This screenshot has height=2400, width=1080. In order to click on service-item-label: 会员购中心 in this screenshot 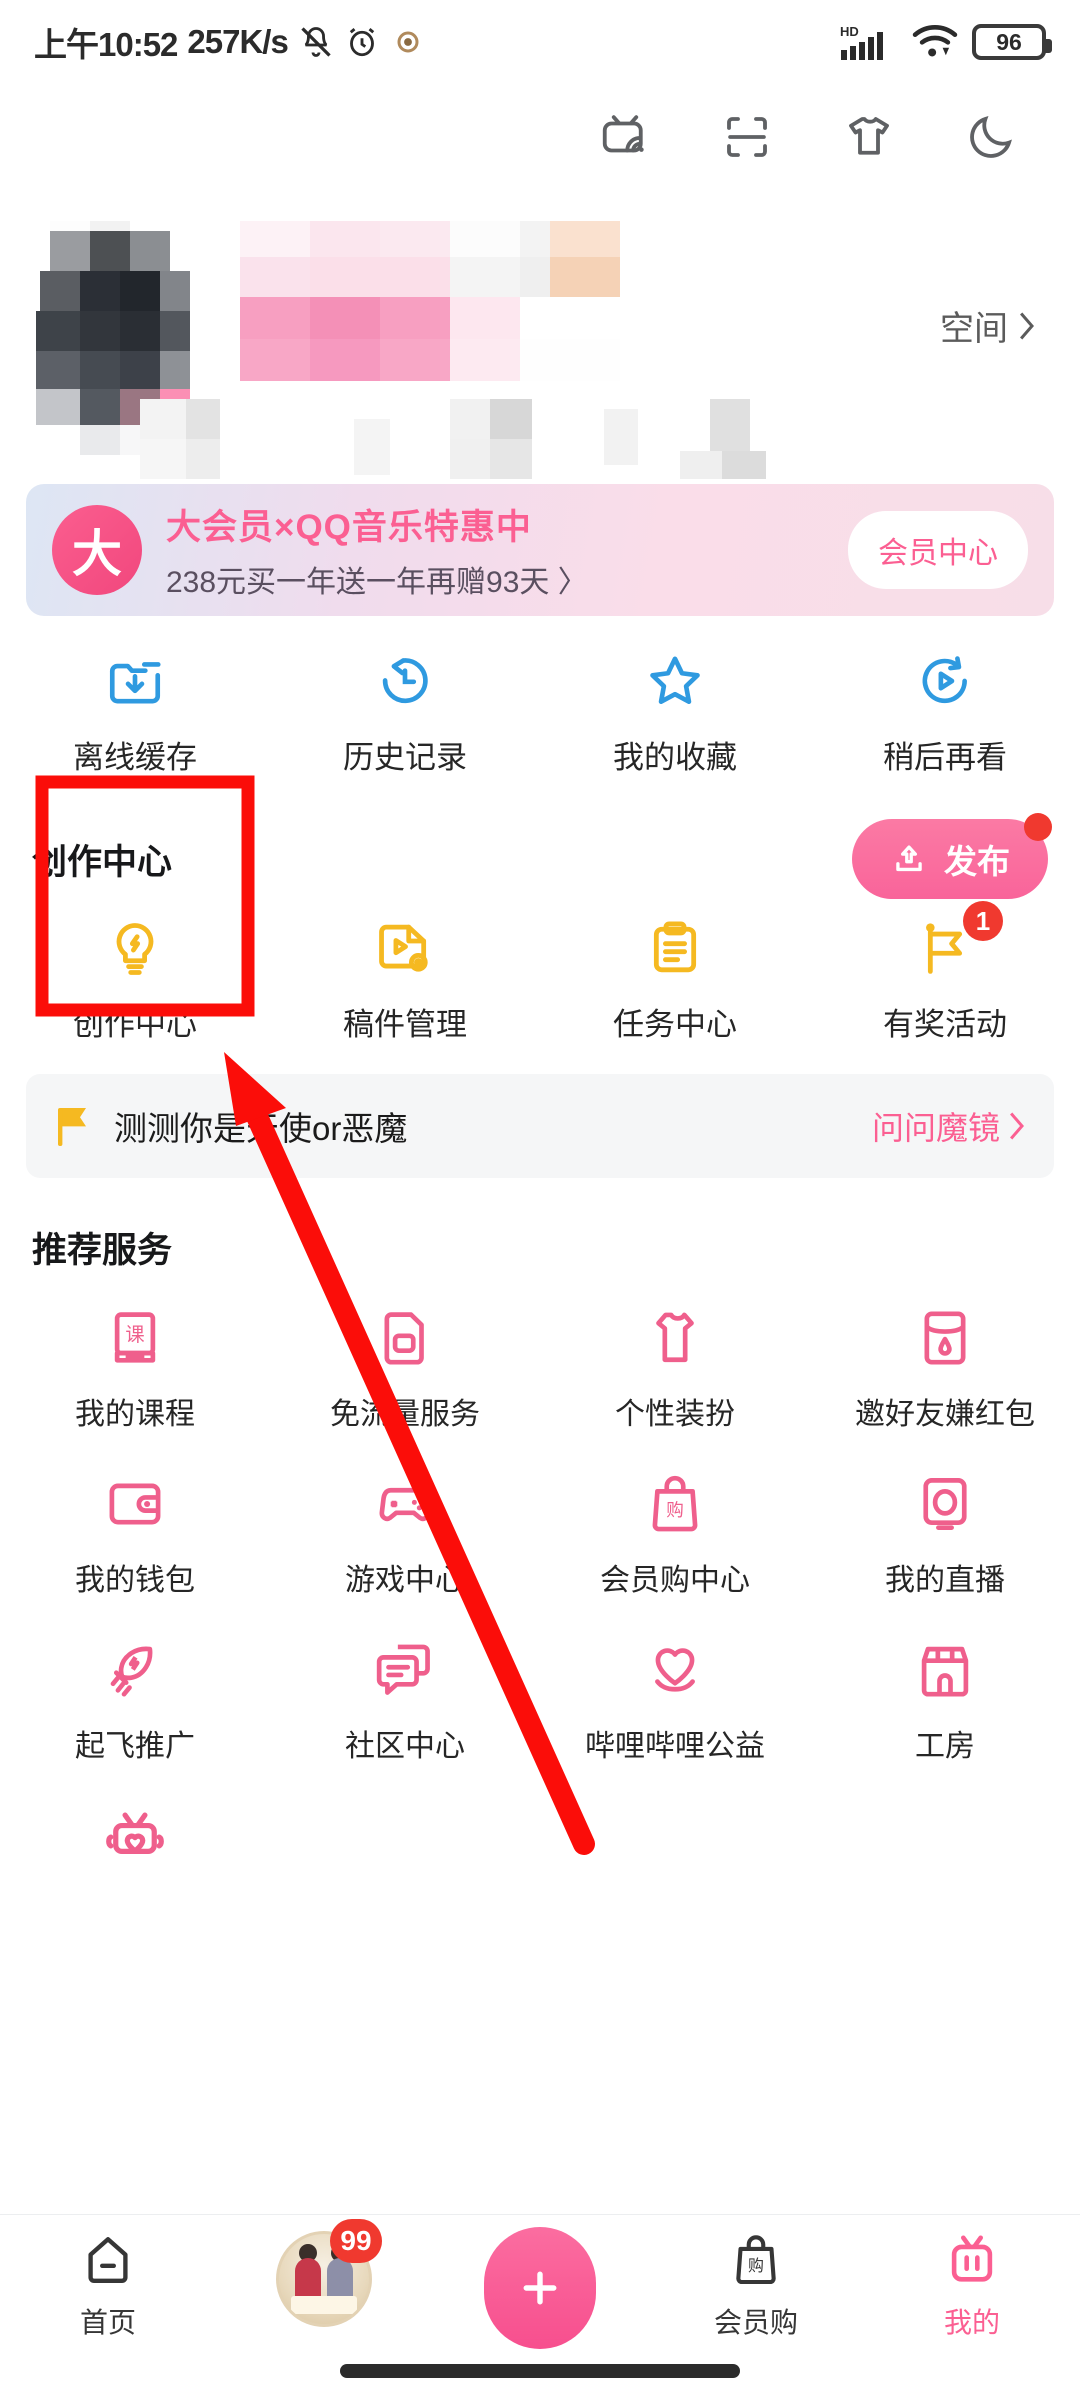, I will do `click(675, 1580)`.